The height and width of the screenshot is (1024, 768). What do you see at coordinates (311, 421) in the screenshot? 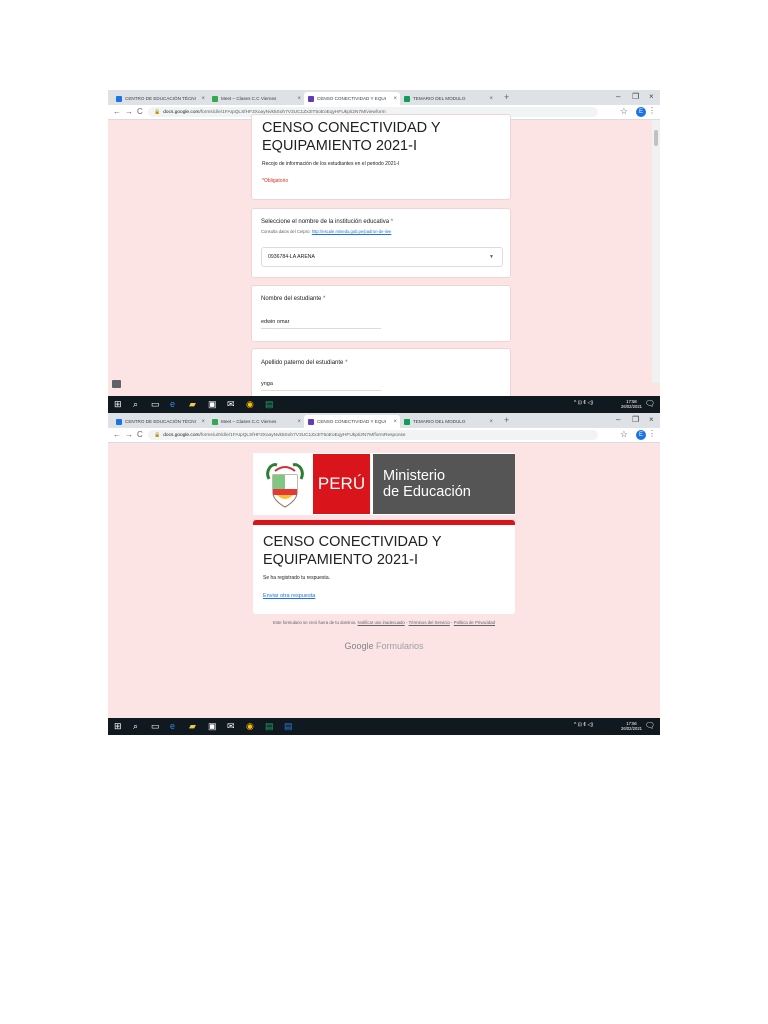
I see `forms-favicon-icon` at bounding box center [311, 421].